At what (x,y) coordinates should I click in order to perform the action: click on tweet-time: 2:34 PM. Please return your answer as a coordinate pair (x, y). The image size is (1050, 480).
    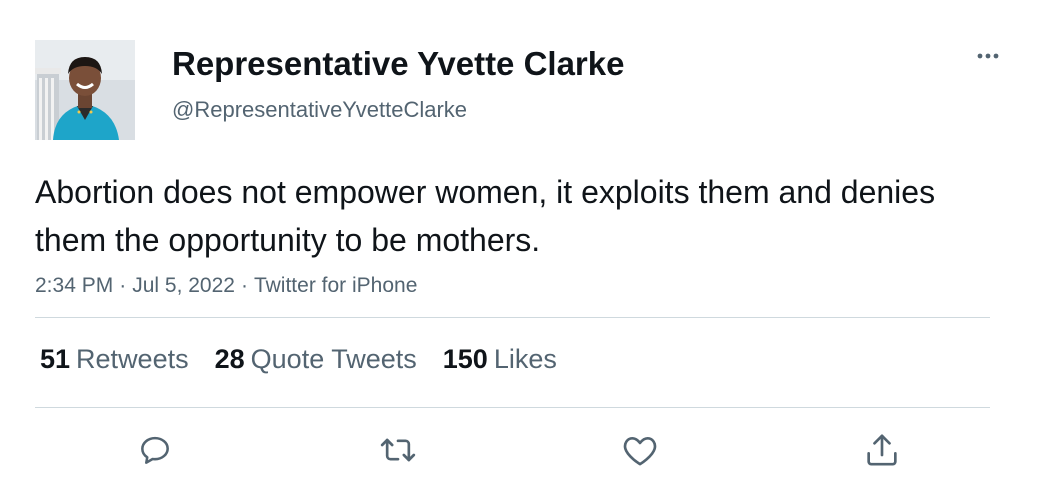
    Looking at the image, I should click on (74, 285).